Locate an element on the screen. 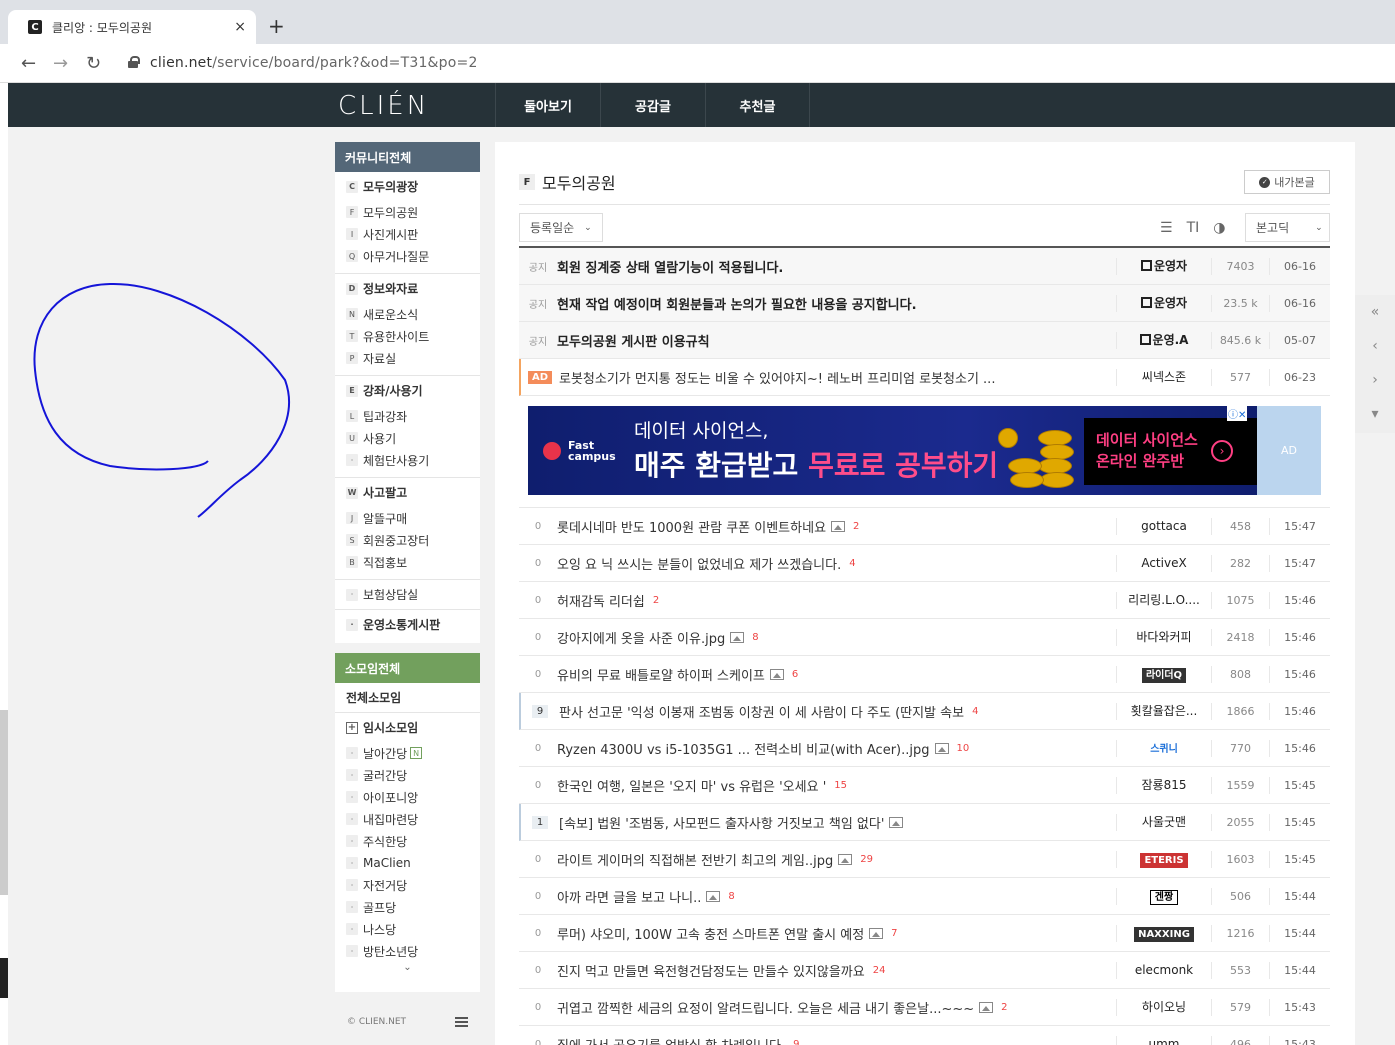  sidebar-item-trade: W 사고팔고 is located at coordinates (407, 492).